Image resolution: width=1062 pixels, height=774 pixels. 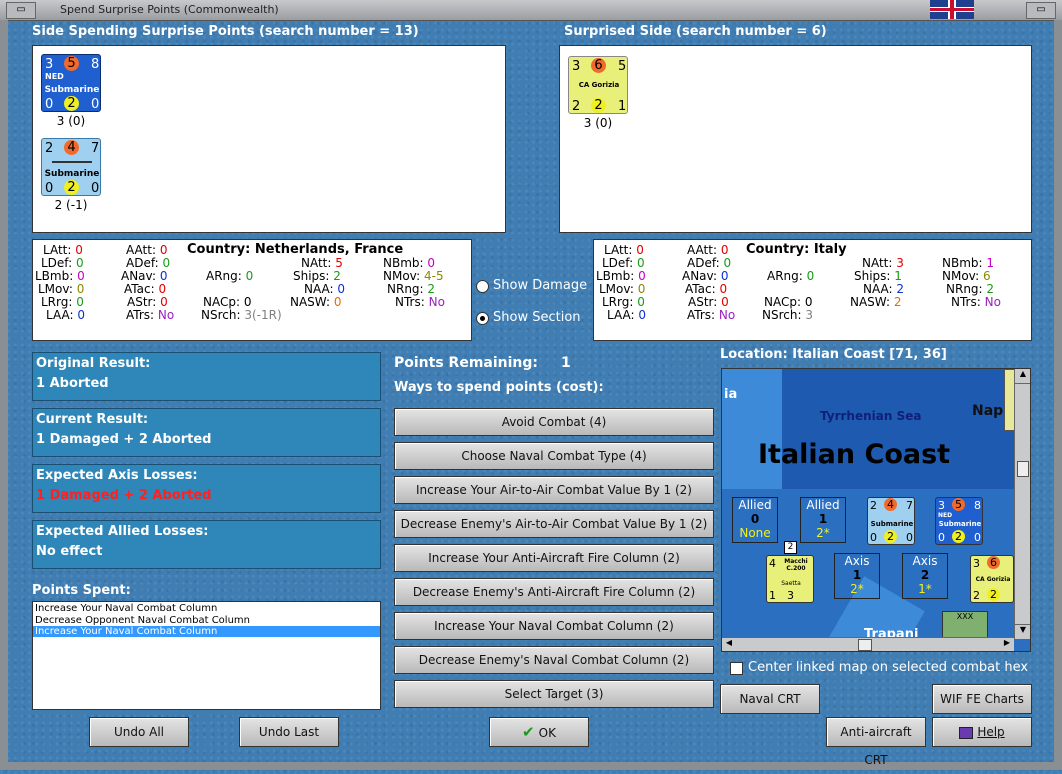 What do you see at coordinates (695, 31) in the screenshot?
I see `right-side-header: Surprised Side (search number = 6)` at bounding box center [695, 31].